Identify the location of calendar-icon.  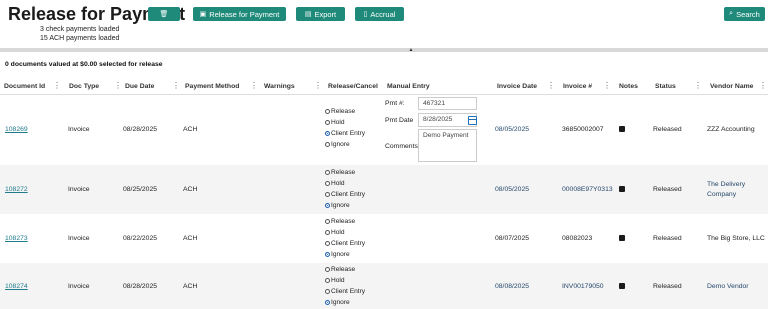
(472, 120).